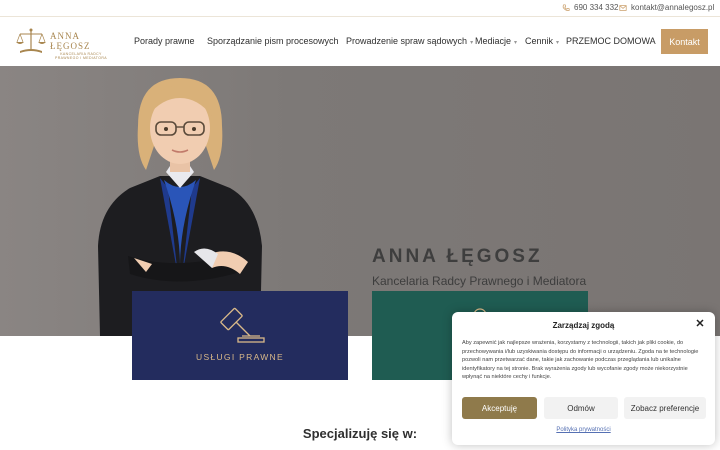  What do you see at coordinates (81, 56) in the screenshot?
I see `logo-subtitle: KANCELARIA RADCY PRAWNEGO I MEDIATORA` at bounding box center [81, 56].